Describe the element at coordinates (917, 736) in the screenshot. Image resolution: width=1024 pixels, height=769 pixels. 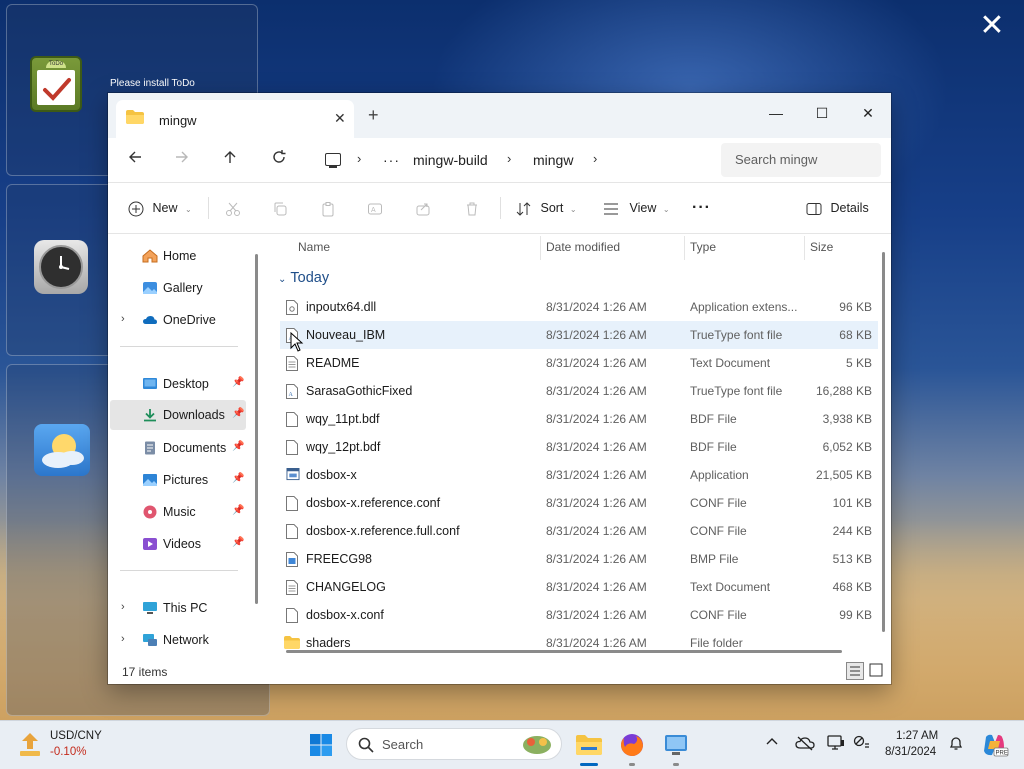
I see `clock-time: 1:27 AM` at that location.